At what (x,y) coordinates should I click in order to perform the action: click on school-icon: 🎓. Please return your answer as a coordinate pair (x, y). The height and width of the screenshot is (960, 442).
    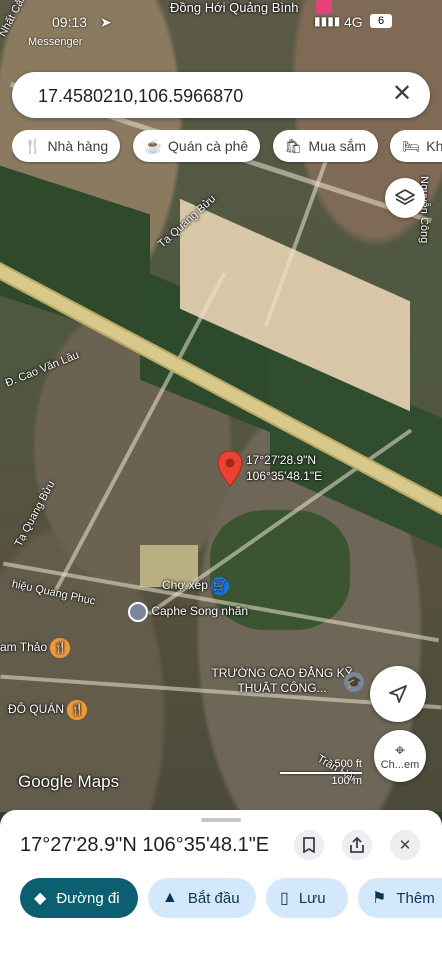
    Looking at the image, I should click on (354, 682).